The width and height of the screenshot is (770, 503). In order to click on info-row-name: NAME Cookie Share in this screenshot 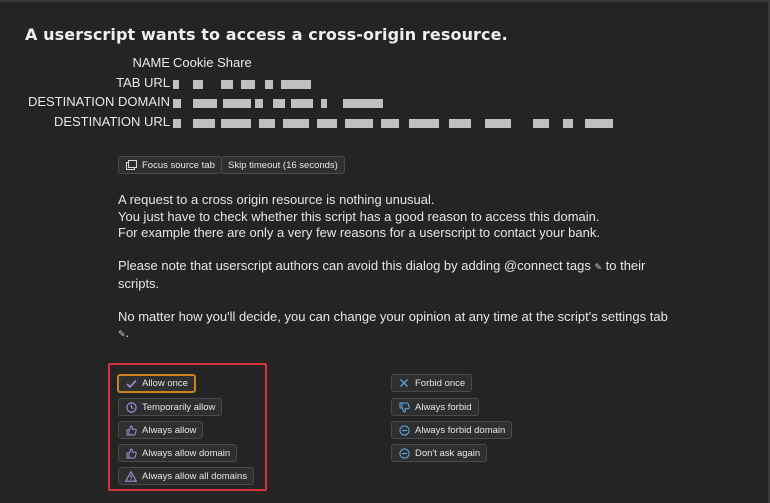, I will do `click(385, 65)`.